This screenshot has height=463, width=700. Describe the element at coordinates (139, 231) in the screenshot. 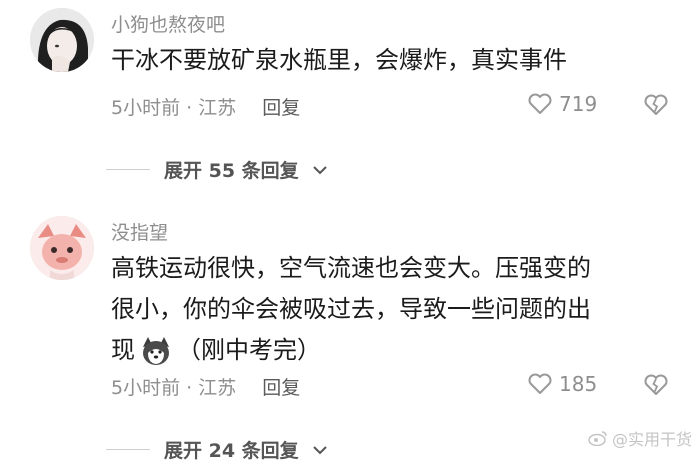

I see `username: 没指望` at that location.